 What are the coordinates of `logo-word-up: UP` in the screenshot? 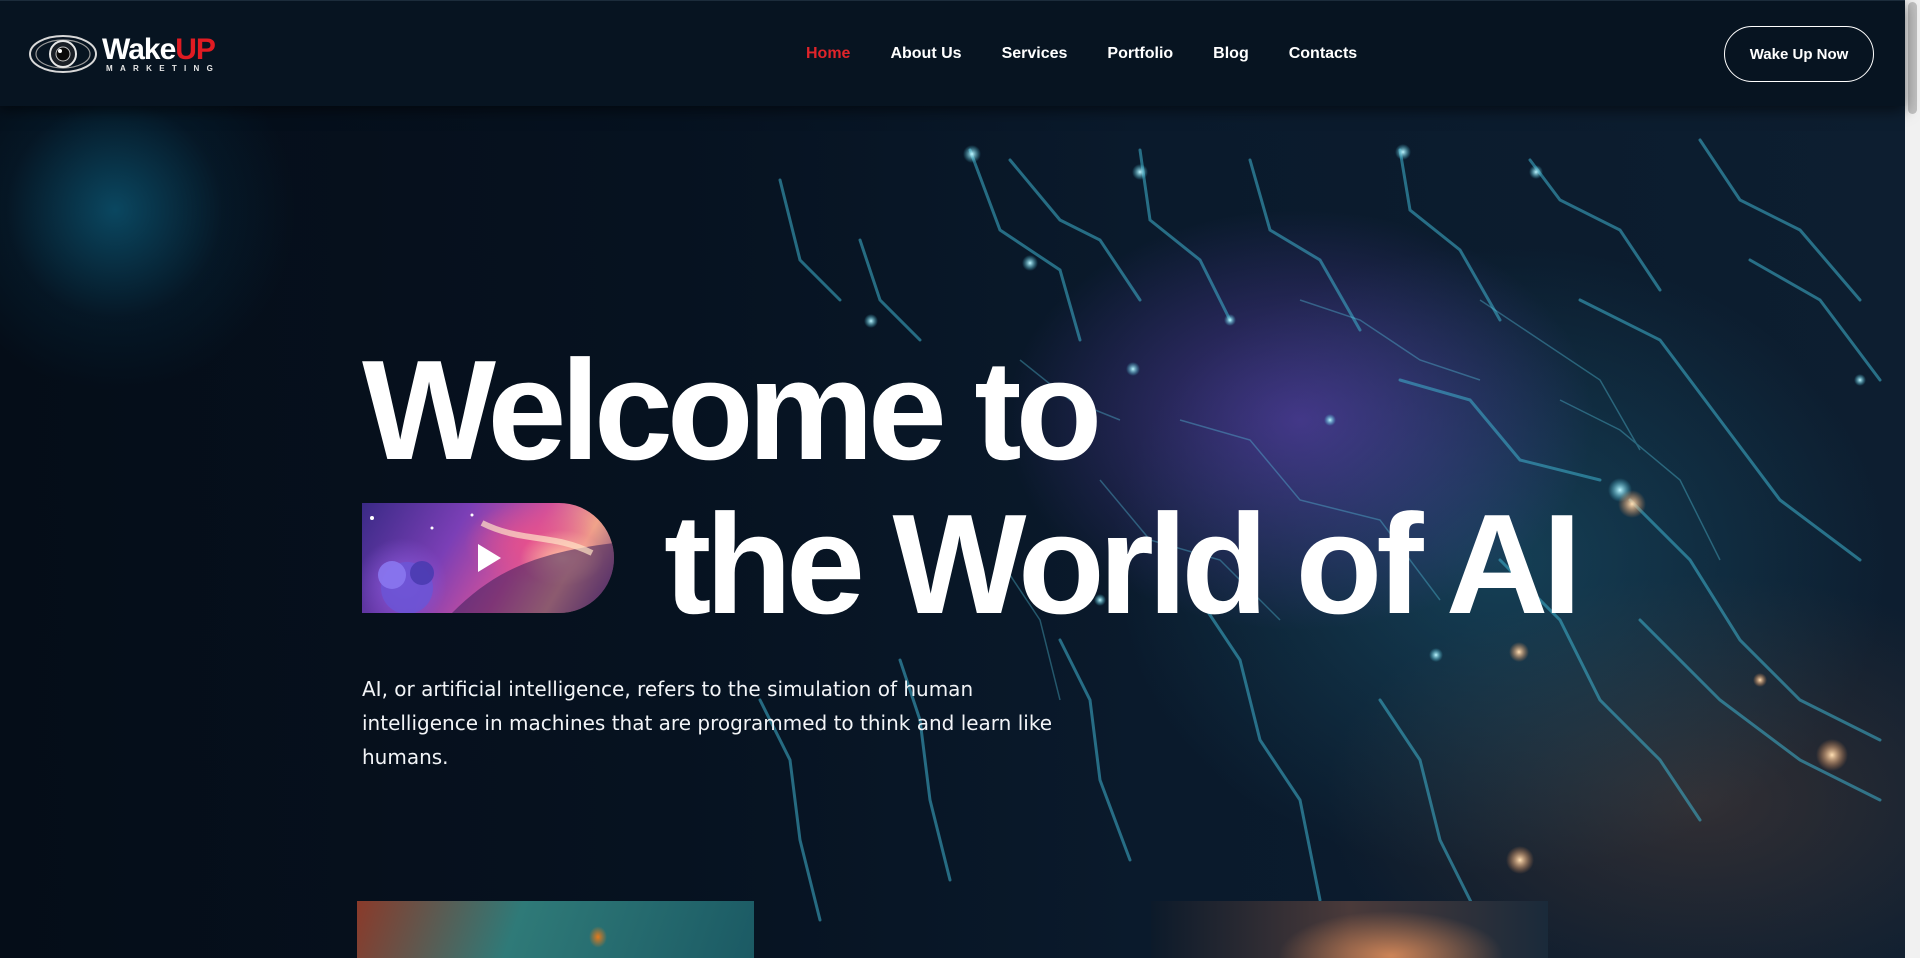 It's located at (195, 49).